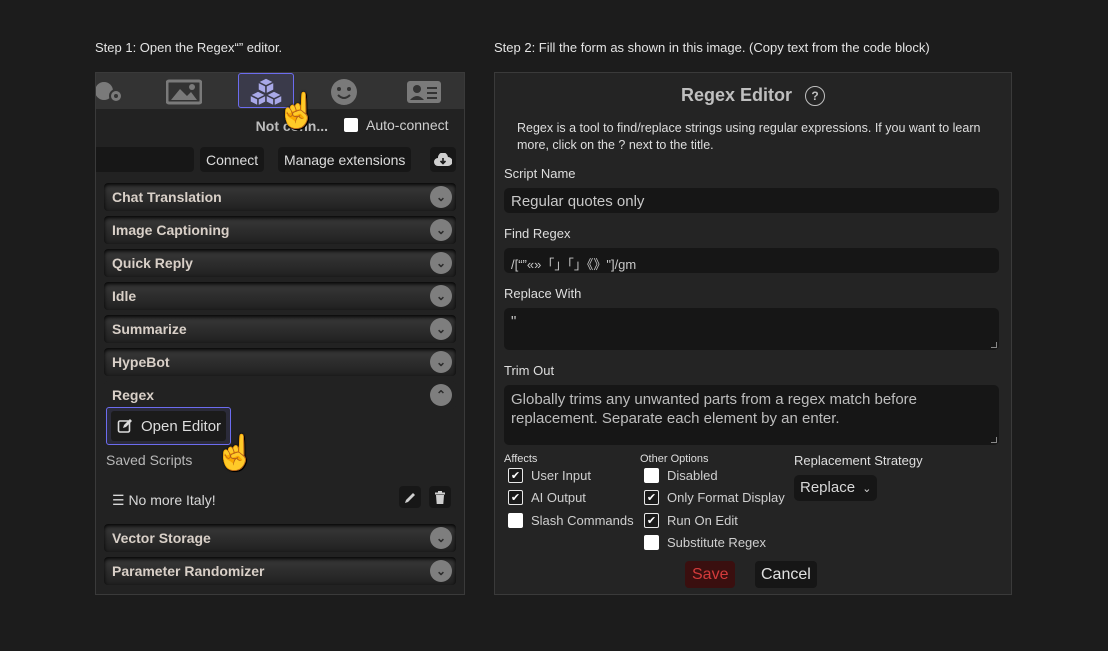 The width and height of the screenshot is (1108, 651). I want to click on editor-title: Regex Editor ?, so click(753, 96).